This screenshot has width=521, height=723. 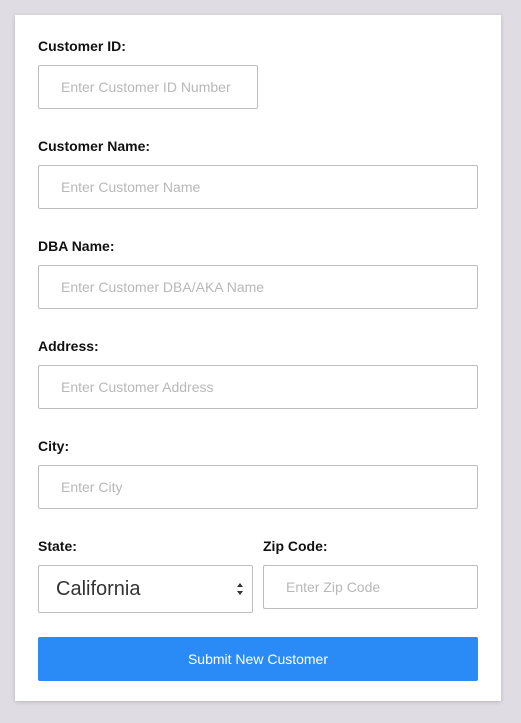 I want to click on state-label: State:, so click(x=57, y=546).